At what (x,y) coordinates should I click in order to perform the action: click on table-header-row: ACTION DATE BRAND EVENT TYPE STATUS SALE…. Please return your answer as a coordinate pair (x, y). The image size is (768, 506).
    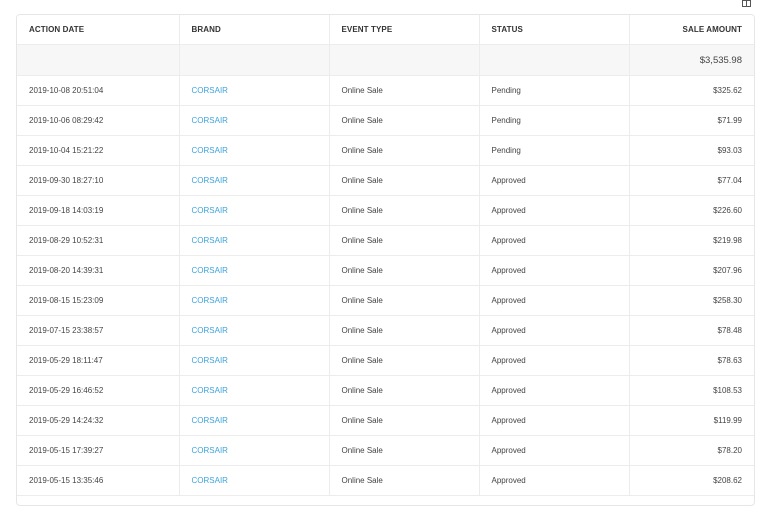
    Looking at the image, I should click on (385, 30).